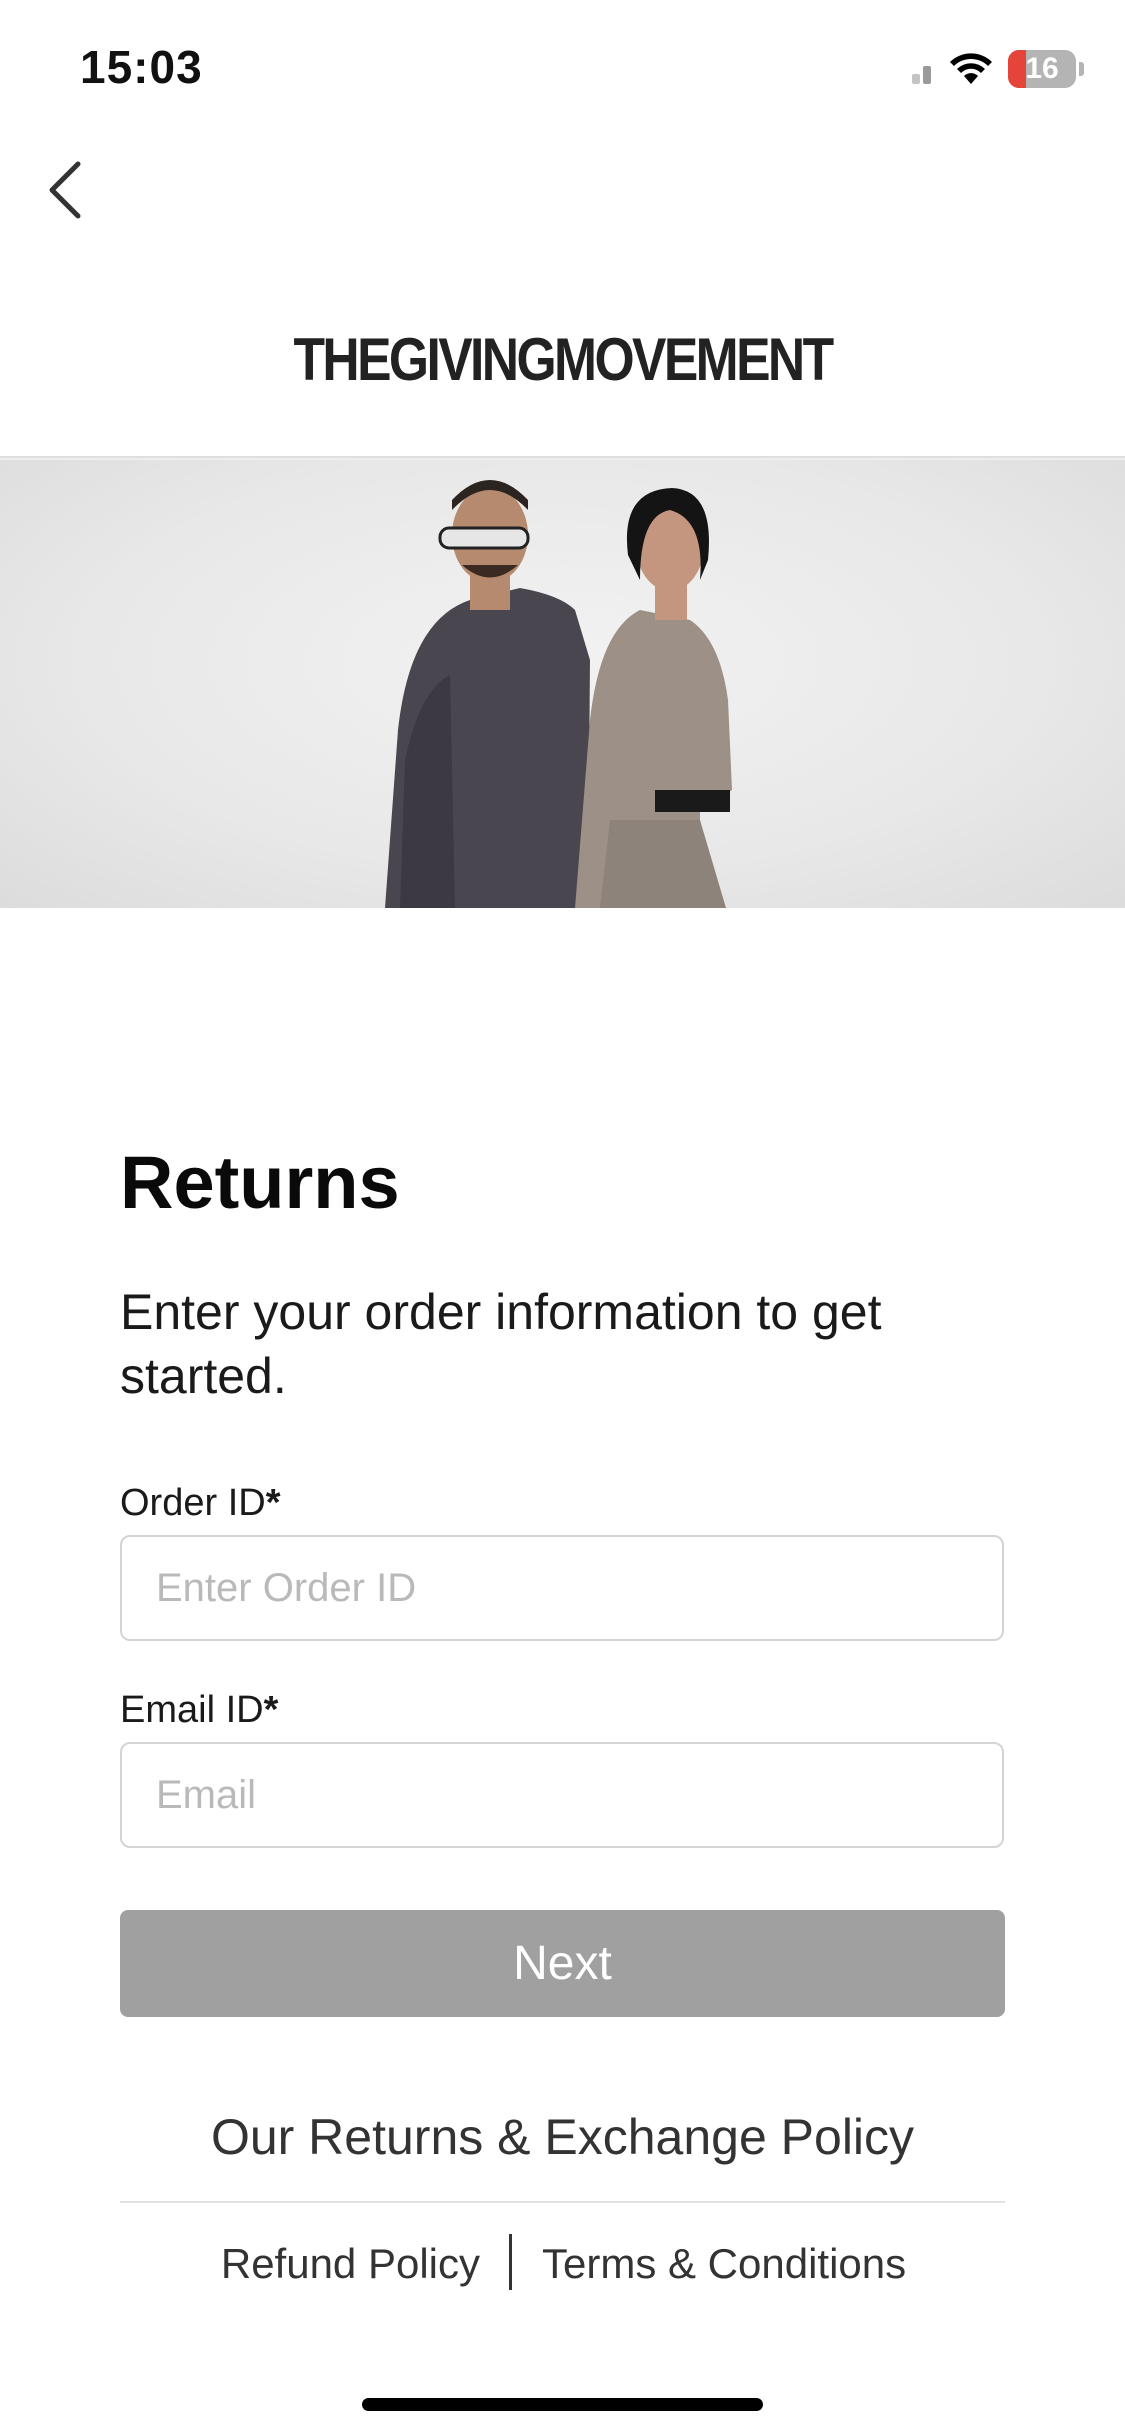 Image resolution: width=1125 pixels, height=2436 pixels. What do you see at coordinates (260, 1182) in the screenshot?
I see `page-title: Returns` at bounding box center [260, 1182].